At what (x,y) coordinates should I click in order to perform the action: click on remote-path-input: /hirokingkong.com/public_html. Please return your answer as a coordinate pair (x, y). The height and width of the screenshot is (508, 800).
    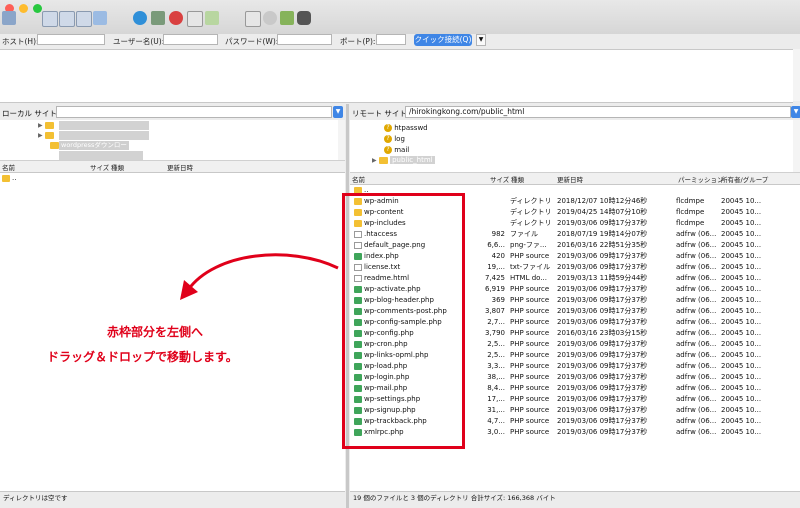
    Looking at the image, I should click on (598, 112).